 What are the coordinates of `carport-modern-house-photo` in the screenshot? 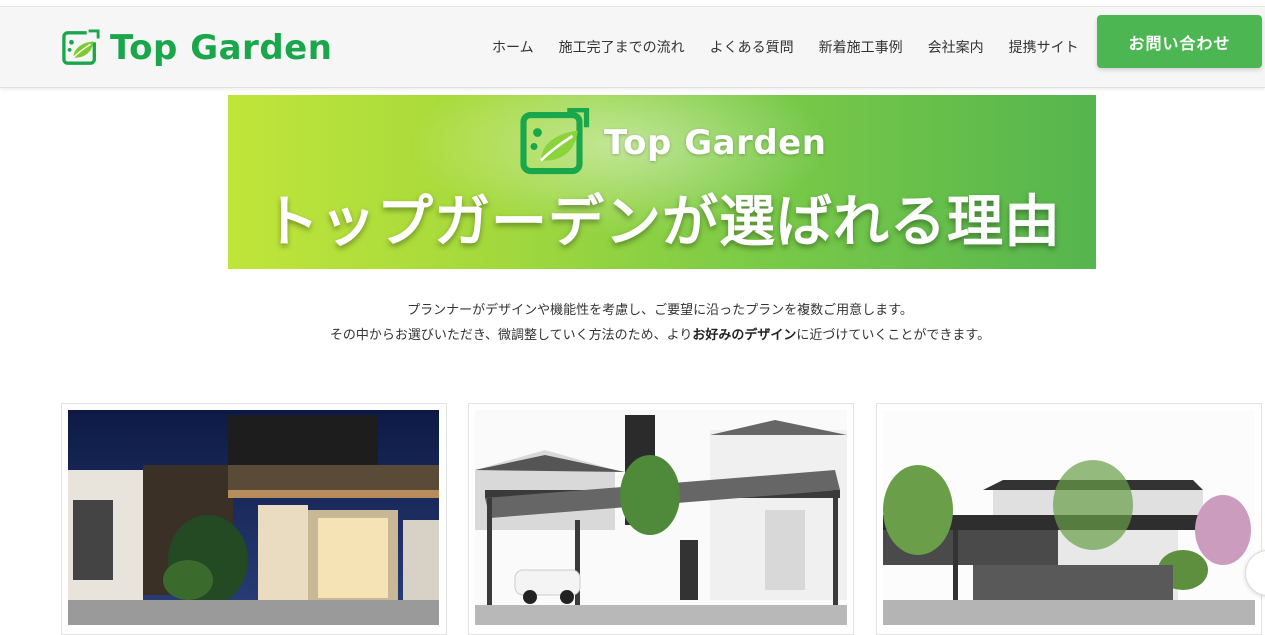 It's located at (661, 517).